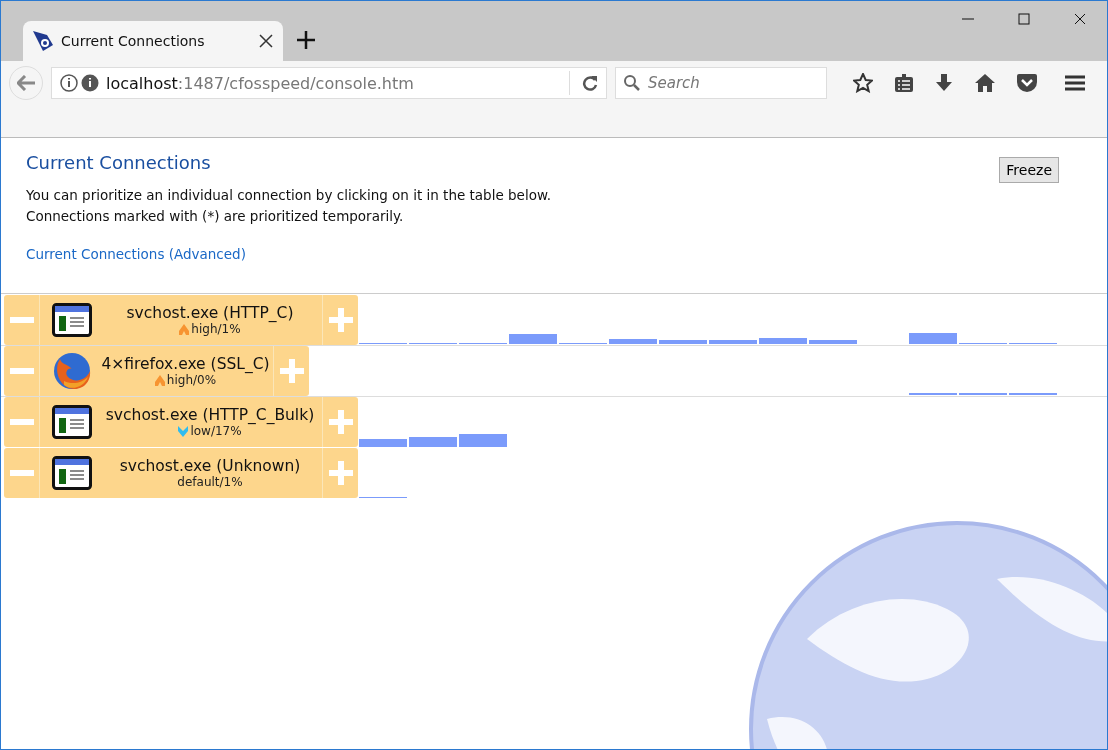 The image size is (1108, 750). Describe the element at coordinates (119, 162) in the screenshot. I see `page-title: Current Connections` at that location.